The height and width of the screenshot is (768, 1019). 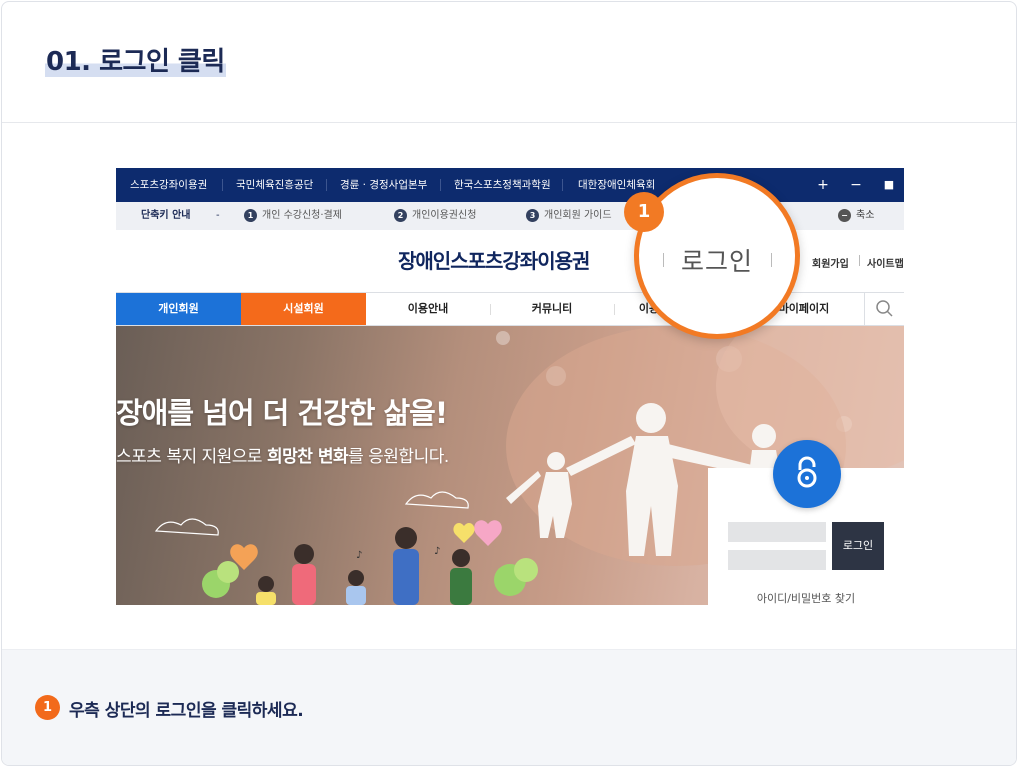 I want to click on step-marker-badge: 1, so click(x=644, y=212).